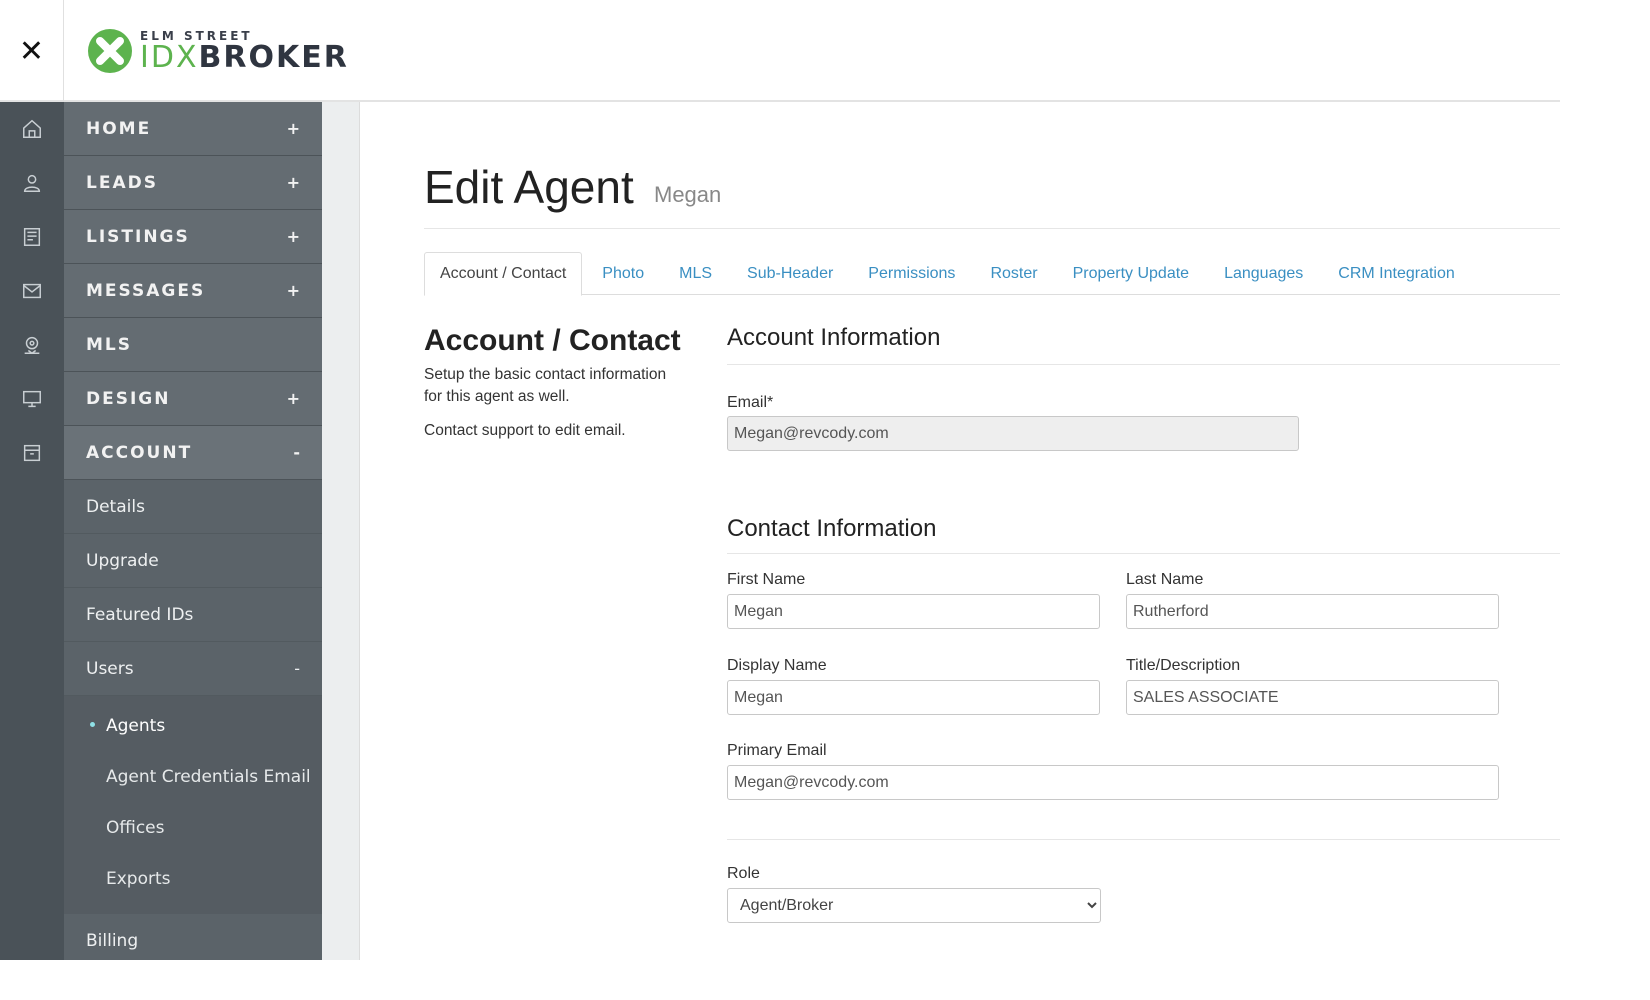 The image size is (1650, 1000). What do you see at coordinates (193, 669) in the screenshot?
I see `nav-sub-users: Users -` at bounding box center [193, 669].